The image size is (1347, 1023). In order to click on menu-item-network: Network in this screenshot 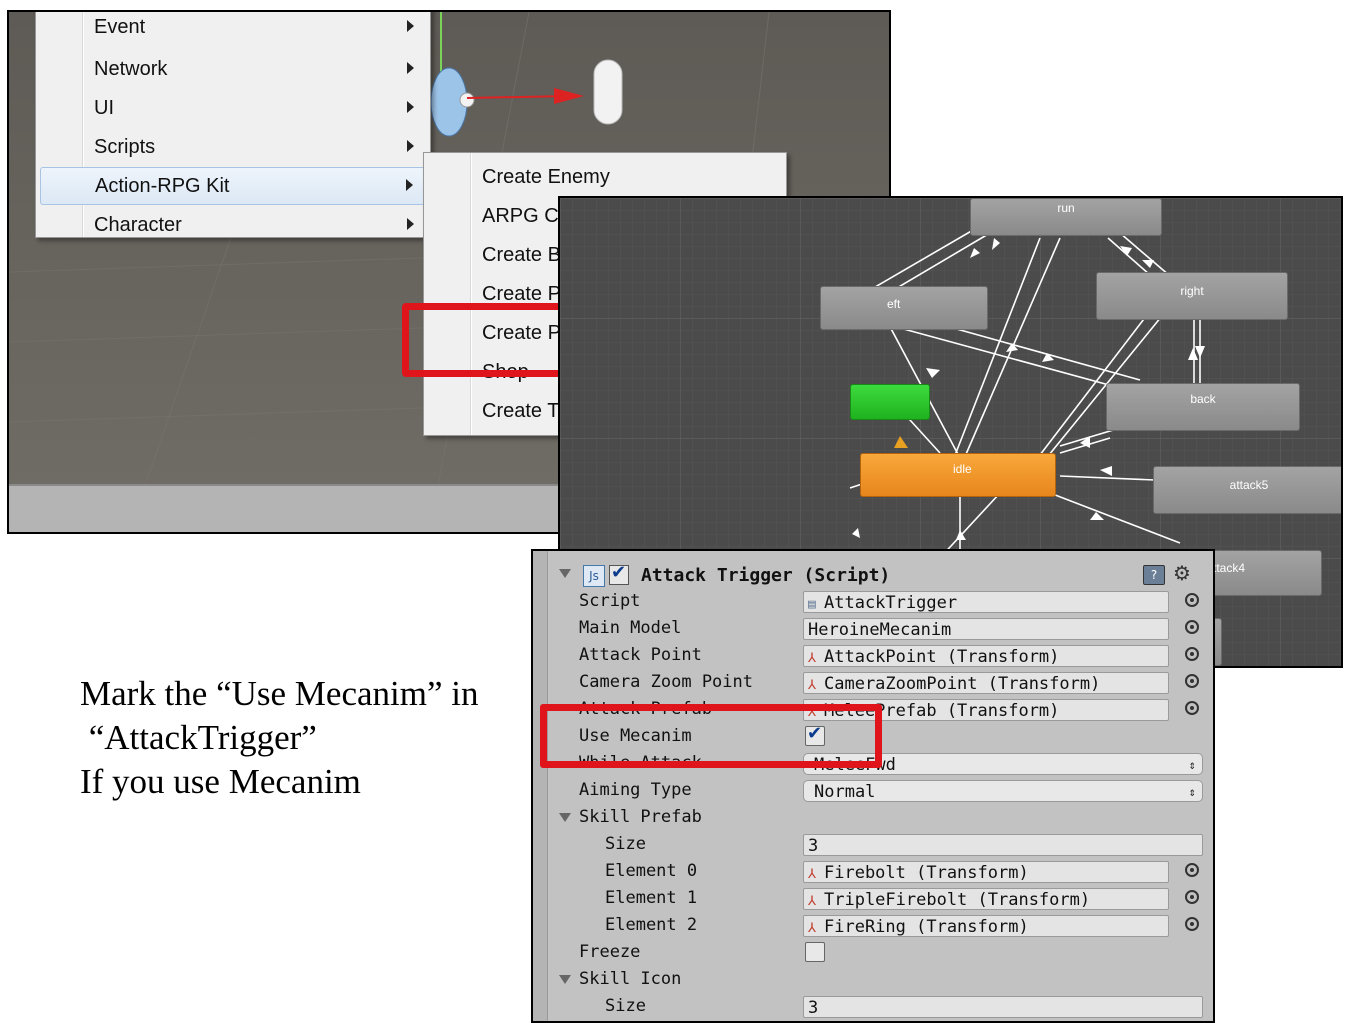, I will do `click(233, 69)`.